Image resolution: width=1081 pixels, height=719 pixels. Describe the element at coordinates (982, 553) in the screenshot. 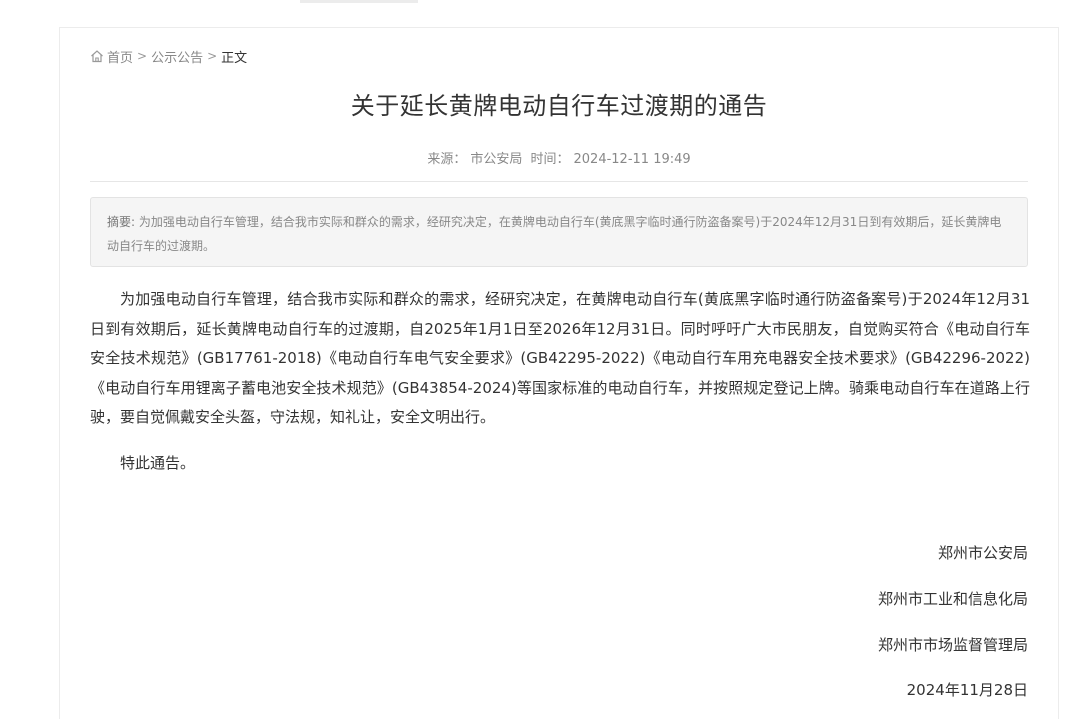

I see `signature-police: 郑州市公安局` at that location.